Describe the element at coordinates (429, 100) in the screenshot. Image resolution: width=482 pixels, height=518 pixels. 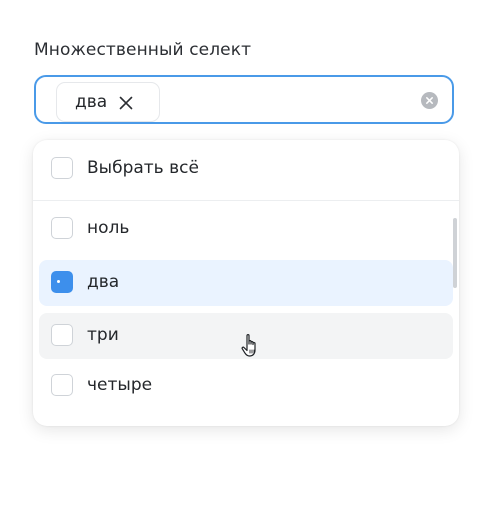
I see `clear-circle-icon` at that location.